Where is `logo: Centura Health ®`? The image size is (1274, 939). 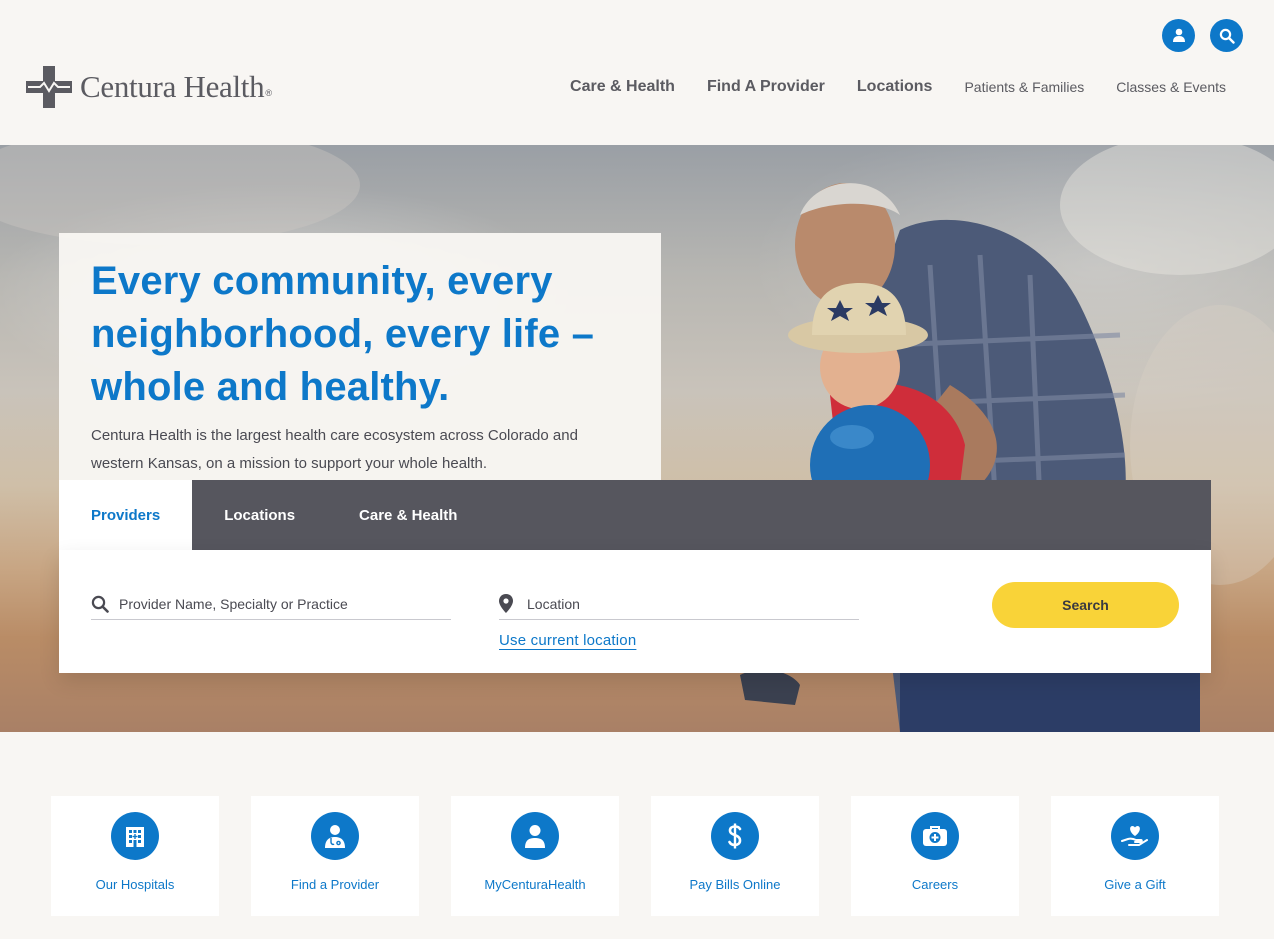
logo: Centura Health ® is located at coordinates (149, 87).